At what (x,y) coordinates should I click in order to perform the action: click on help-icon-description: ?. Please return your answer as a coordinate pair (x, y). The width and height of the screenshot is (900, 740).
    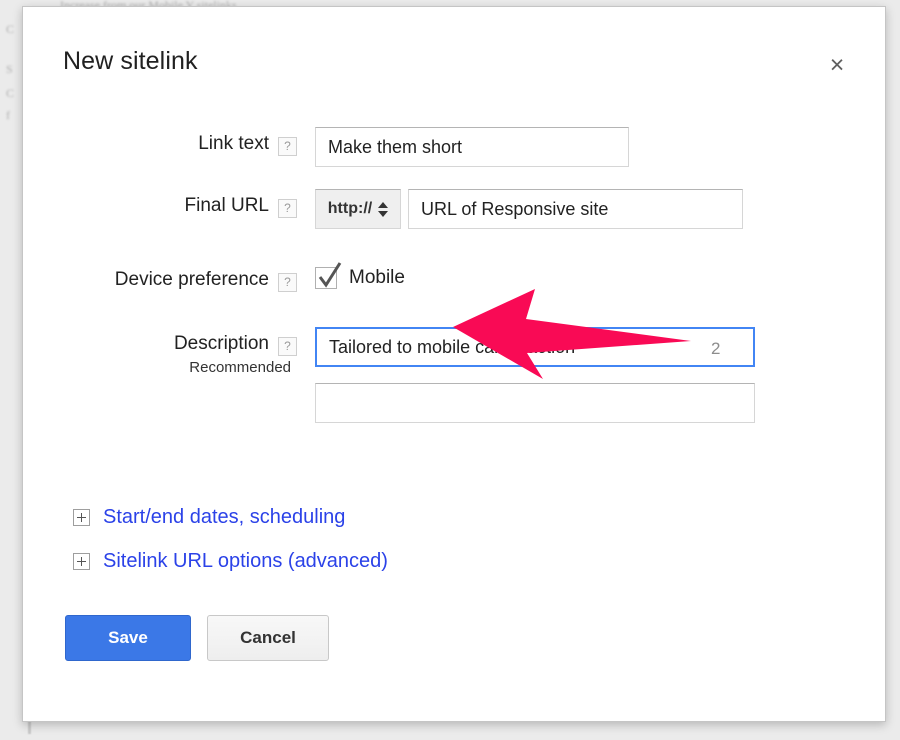
    Looking at the image, I should click on (287, 346).